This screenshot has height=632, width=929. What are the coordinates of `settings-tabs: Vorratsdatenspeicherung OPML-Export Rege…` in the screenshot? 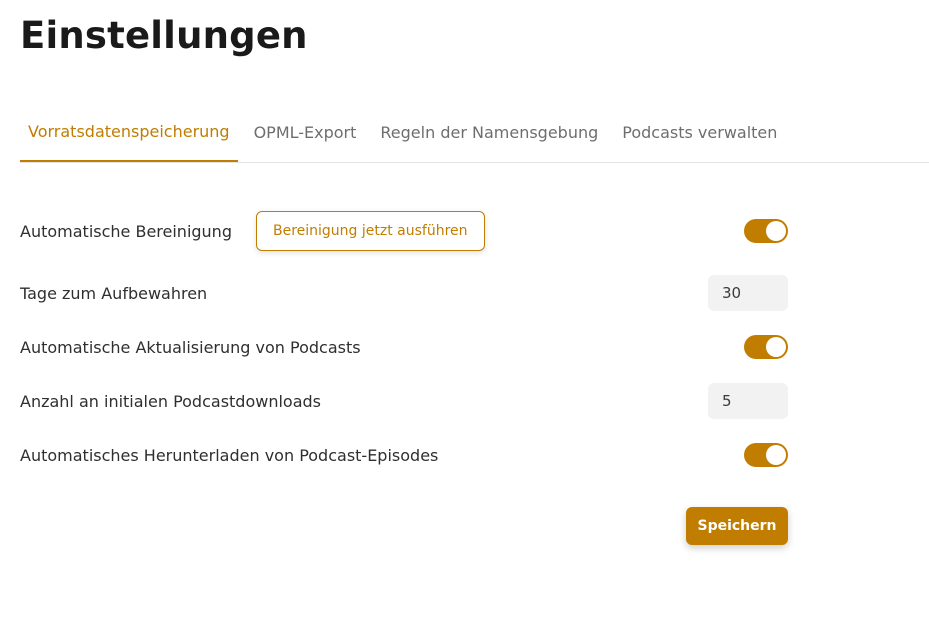 It's located at (474, 133).